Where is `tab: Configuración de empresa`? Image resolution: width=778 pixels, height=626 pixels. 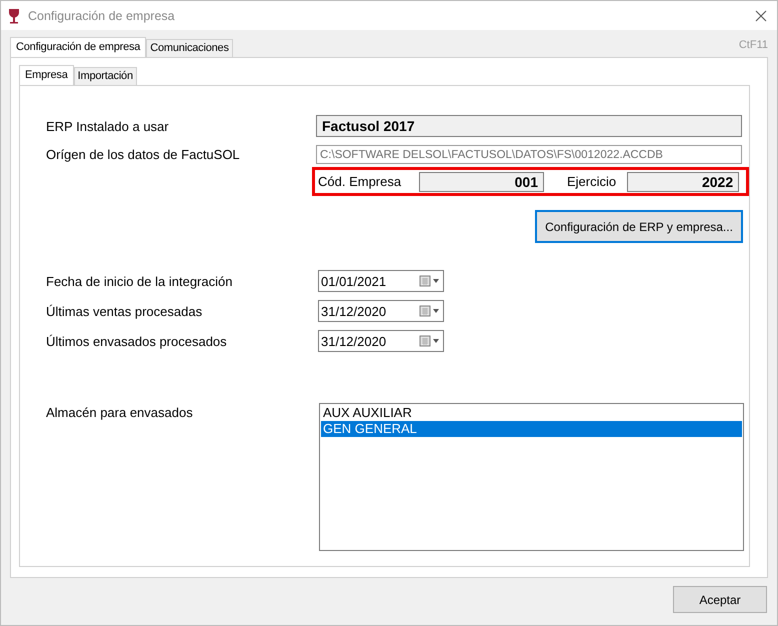
tab: Configuración de empresa is located at coordinates (78, 47).